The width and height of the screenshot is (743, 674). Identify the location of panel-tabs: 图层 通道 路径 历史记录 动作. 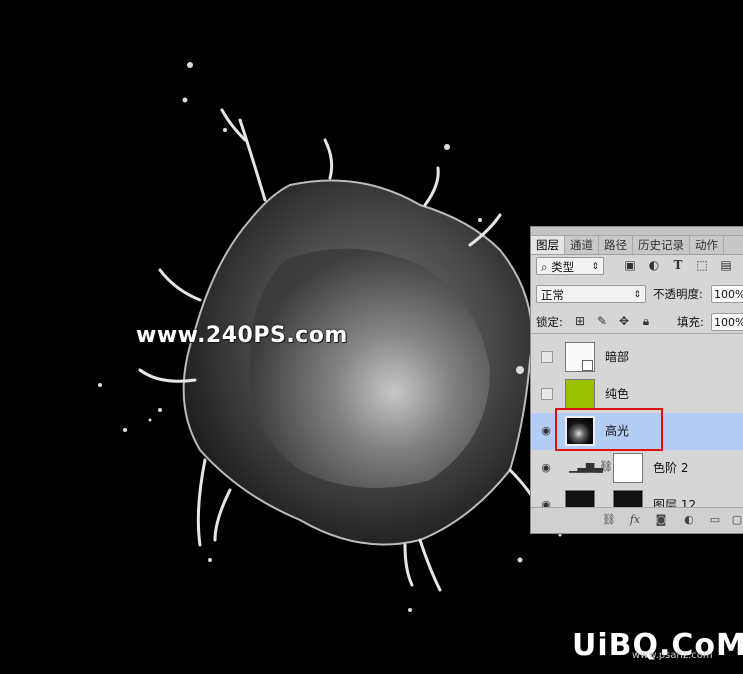
(637, 245).